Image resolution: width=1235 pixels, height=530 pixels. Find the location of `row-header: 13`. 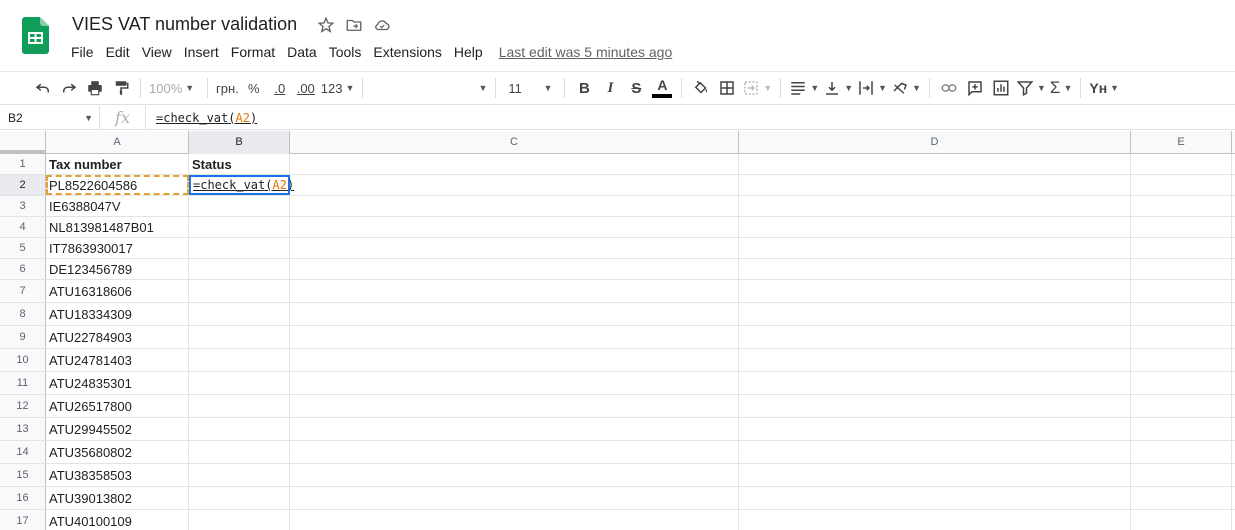

row-header: 13 is located at coordinates (23, 429).